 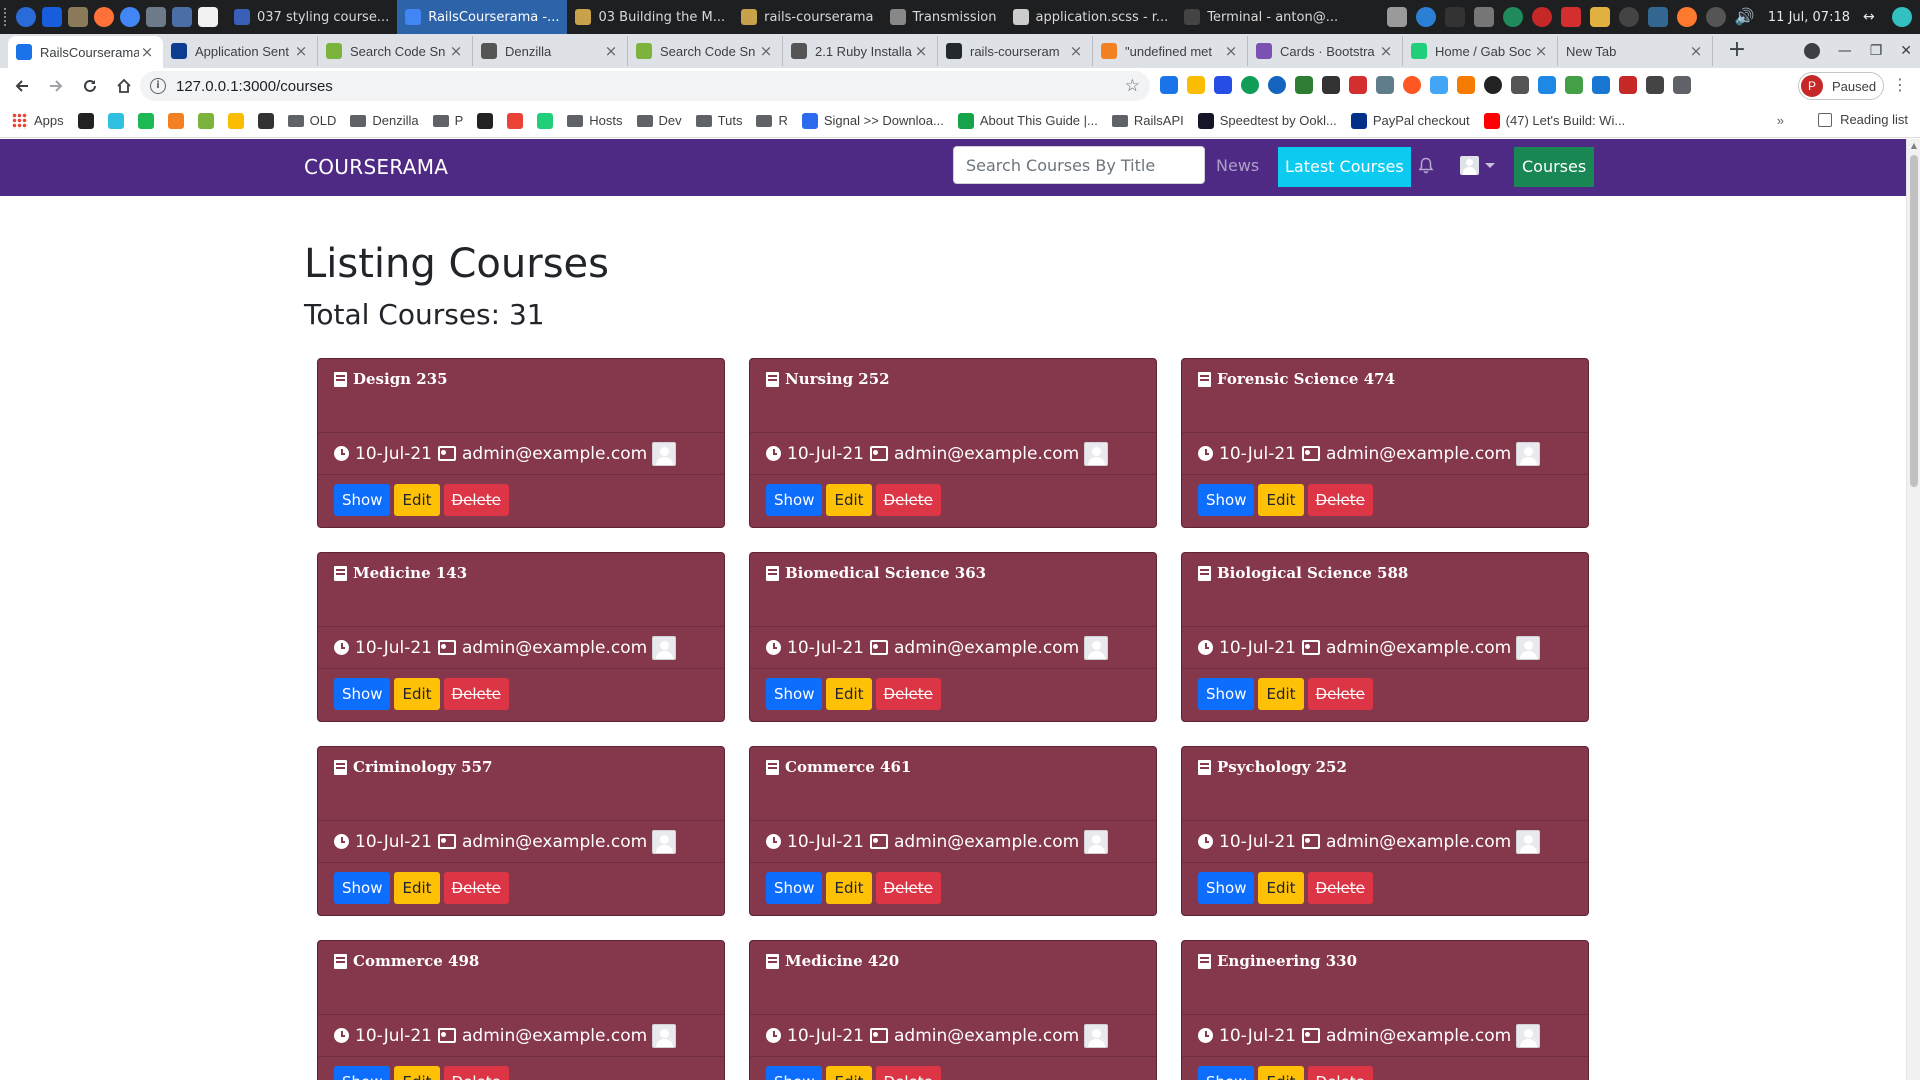 What do you see at coordinates (1906, 51) in the screenshot?
I see `close-window-button: ✕` at bounding box center [1906, 51].